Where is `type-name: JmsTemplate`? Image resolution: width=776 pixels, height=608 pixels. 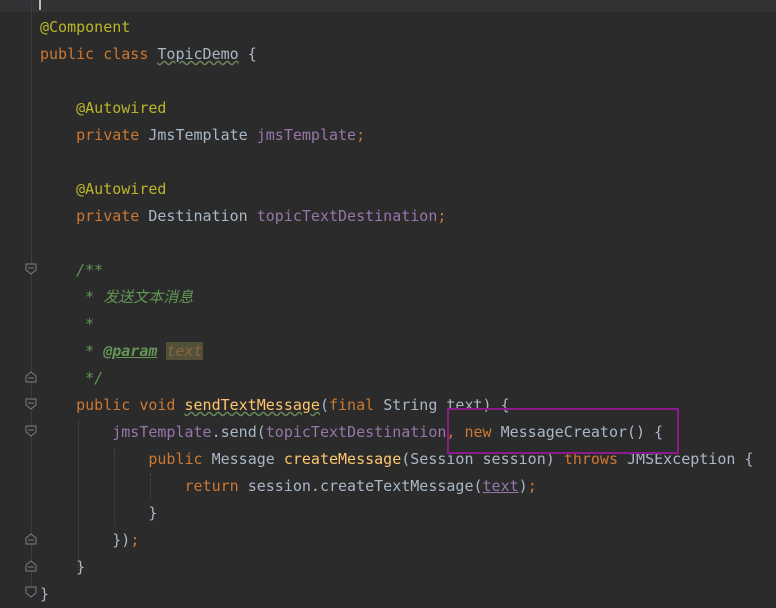
type-name: JmsTemplate is located at coordinates (198, 135).